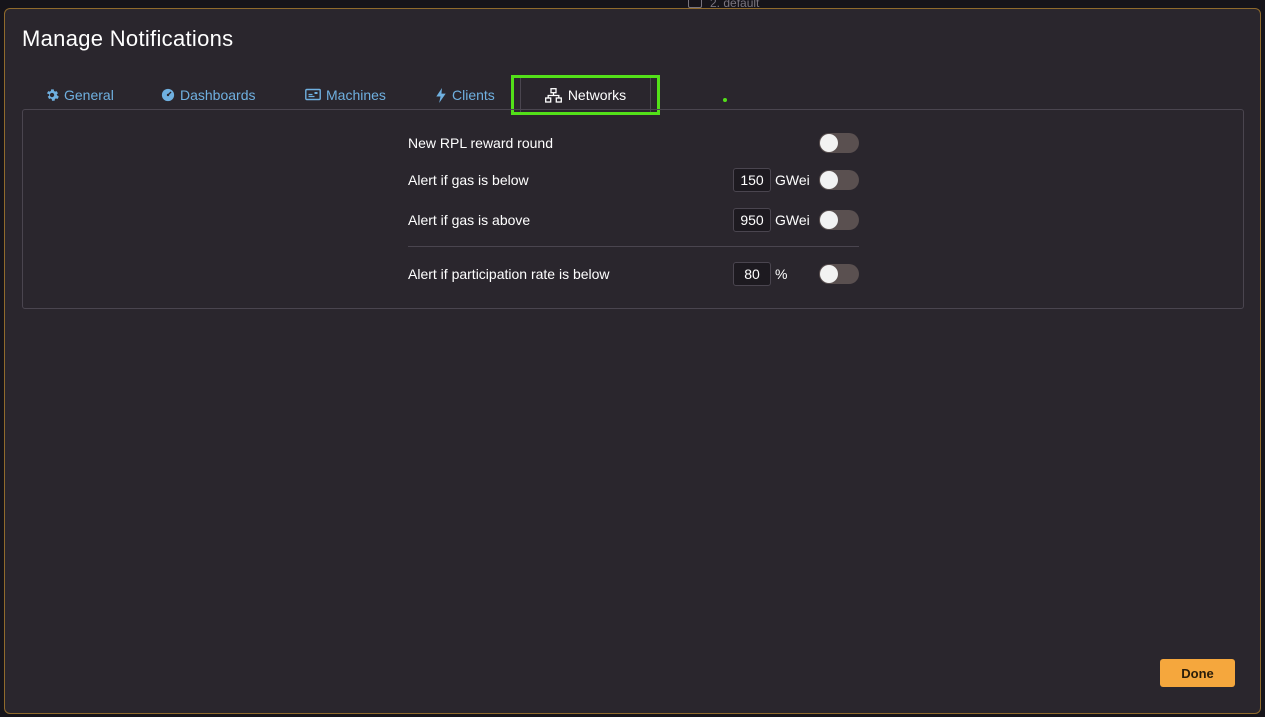 The width and height of the screenshot is (1265, 717). I want to click on participation-input: 80, so click(752, 274).